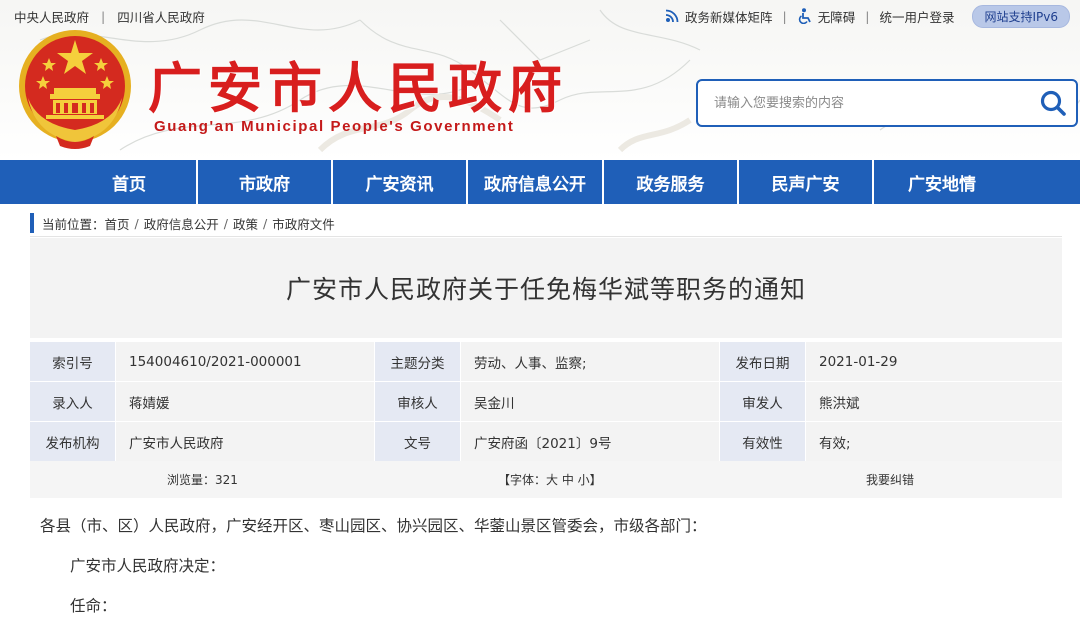 The width and height of the screenshot is (1080, 620). What do you see at coordinates (358, 88) in the screenshot?
I see `site-title: 广安市人民政府` at bounding box center [358, 88].